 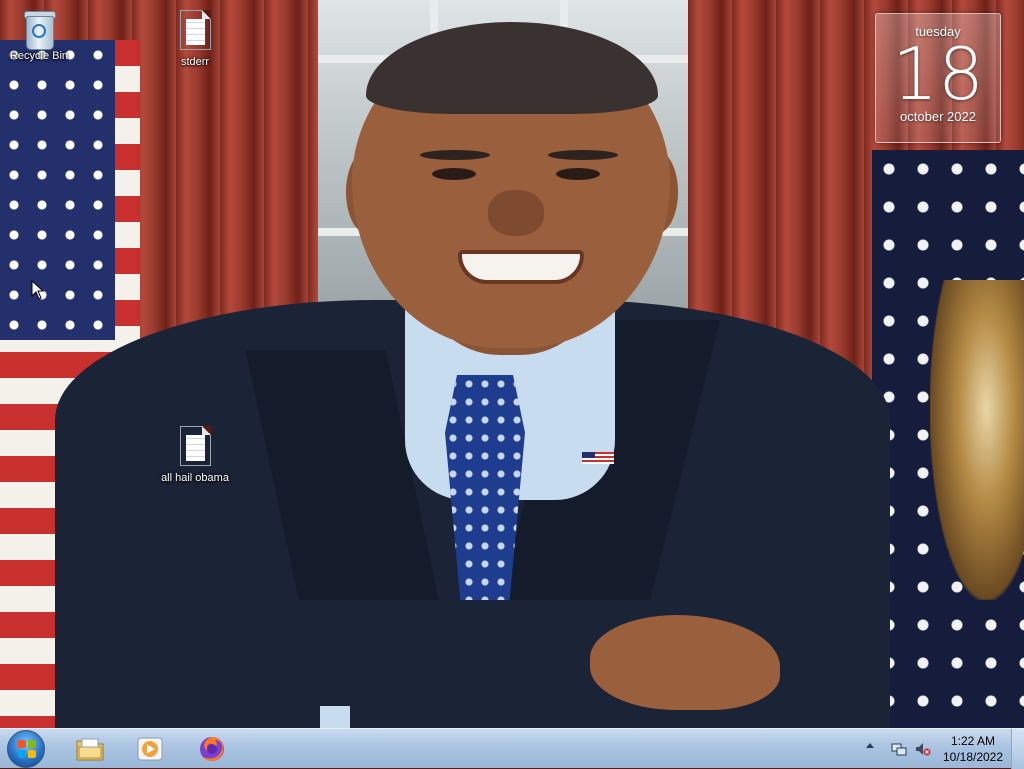 I want to click on clock-date: 10/18/2022, so click(x=973, y=757).